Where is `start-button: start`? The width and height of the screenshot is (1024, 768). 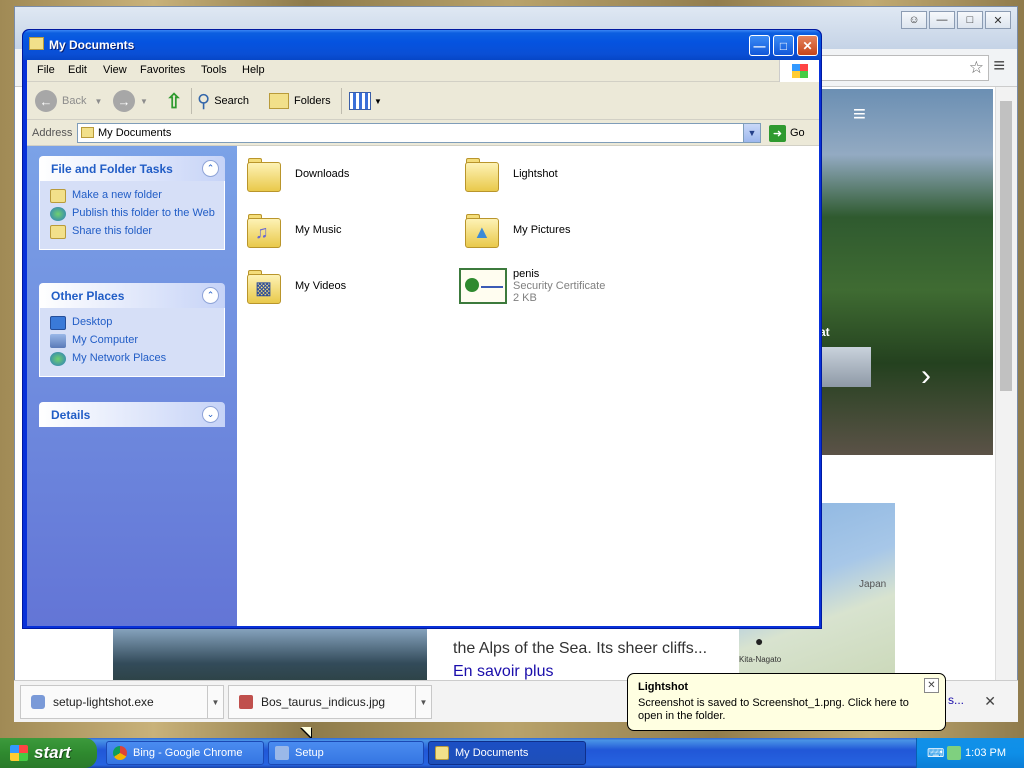 start-button: start is located at coordinates (48, 753).